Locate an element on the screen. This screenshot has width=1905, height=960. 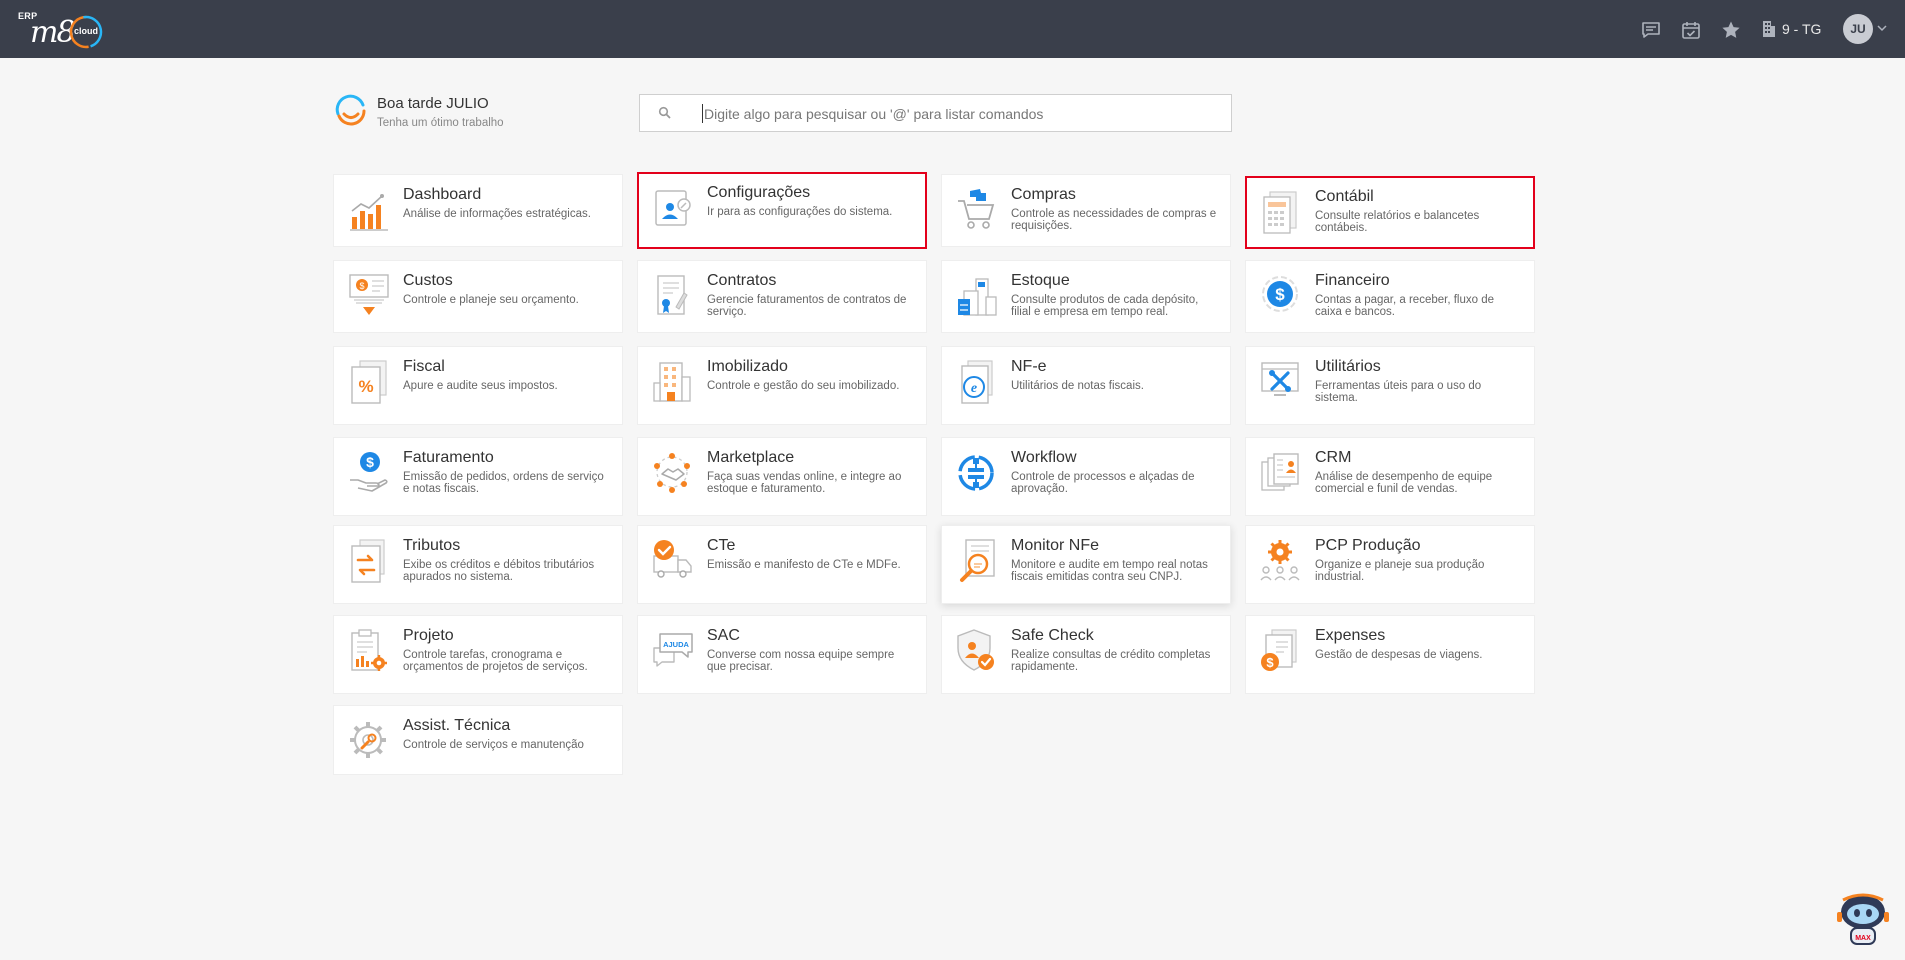
chevron-down-icon is located at coordinates (1882, 28).